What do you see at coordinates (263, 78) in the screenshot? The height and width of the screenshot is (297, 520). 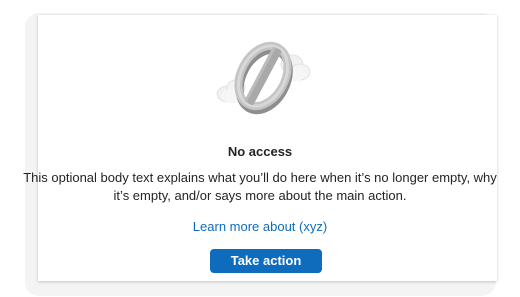 I see `prohibited-sign-icon` at bounding box center [263, 78].